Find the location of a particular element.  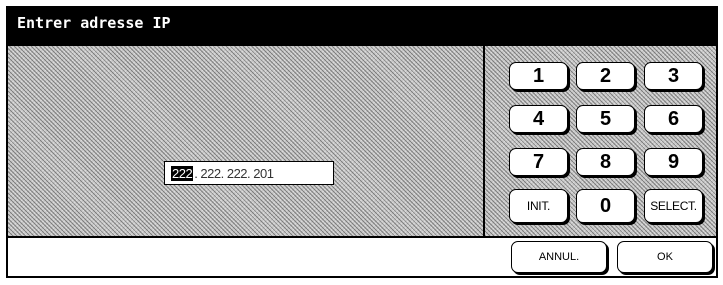

action-bar: ANNUL. OK is located at coordinates (362, 256).